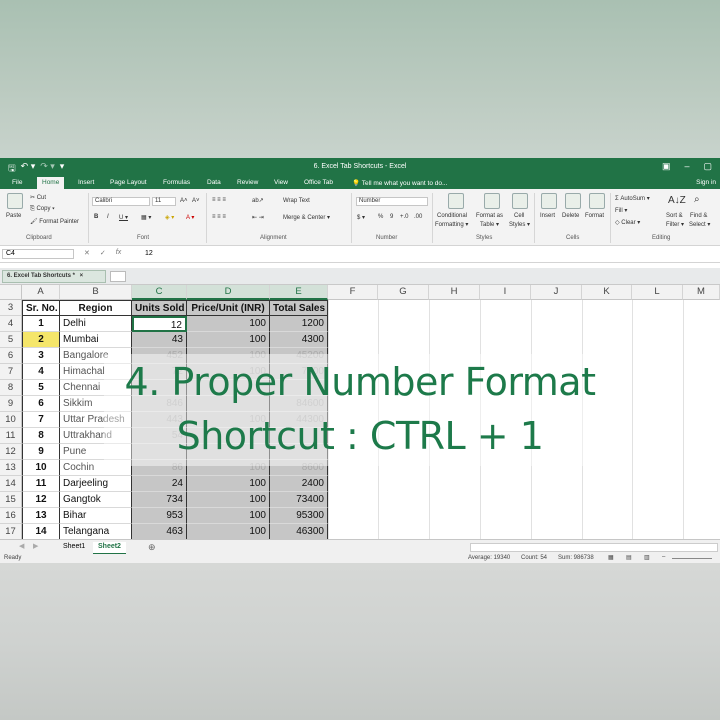  Describe the element at coordinates (632, 198) in the screenshot. I see `autosum-button: Σ AutoSum ▾` at that location.